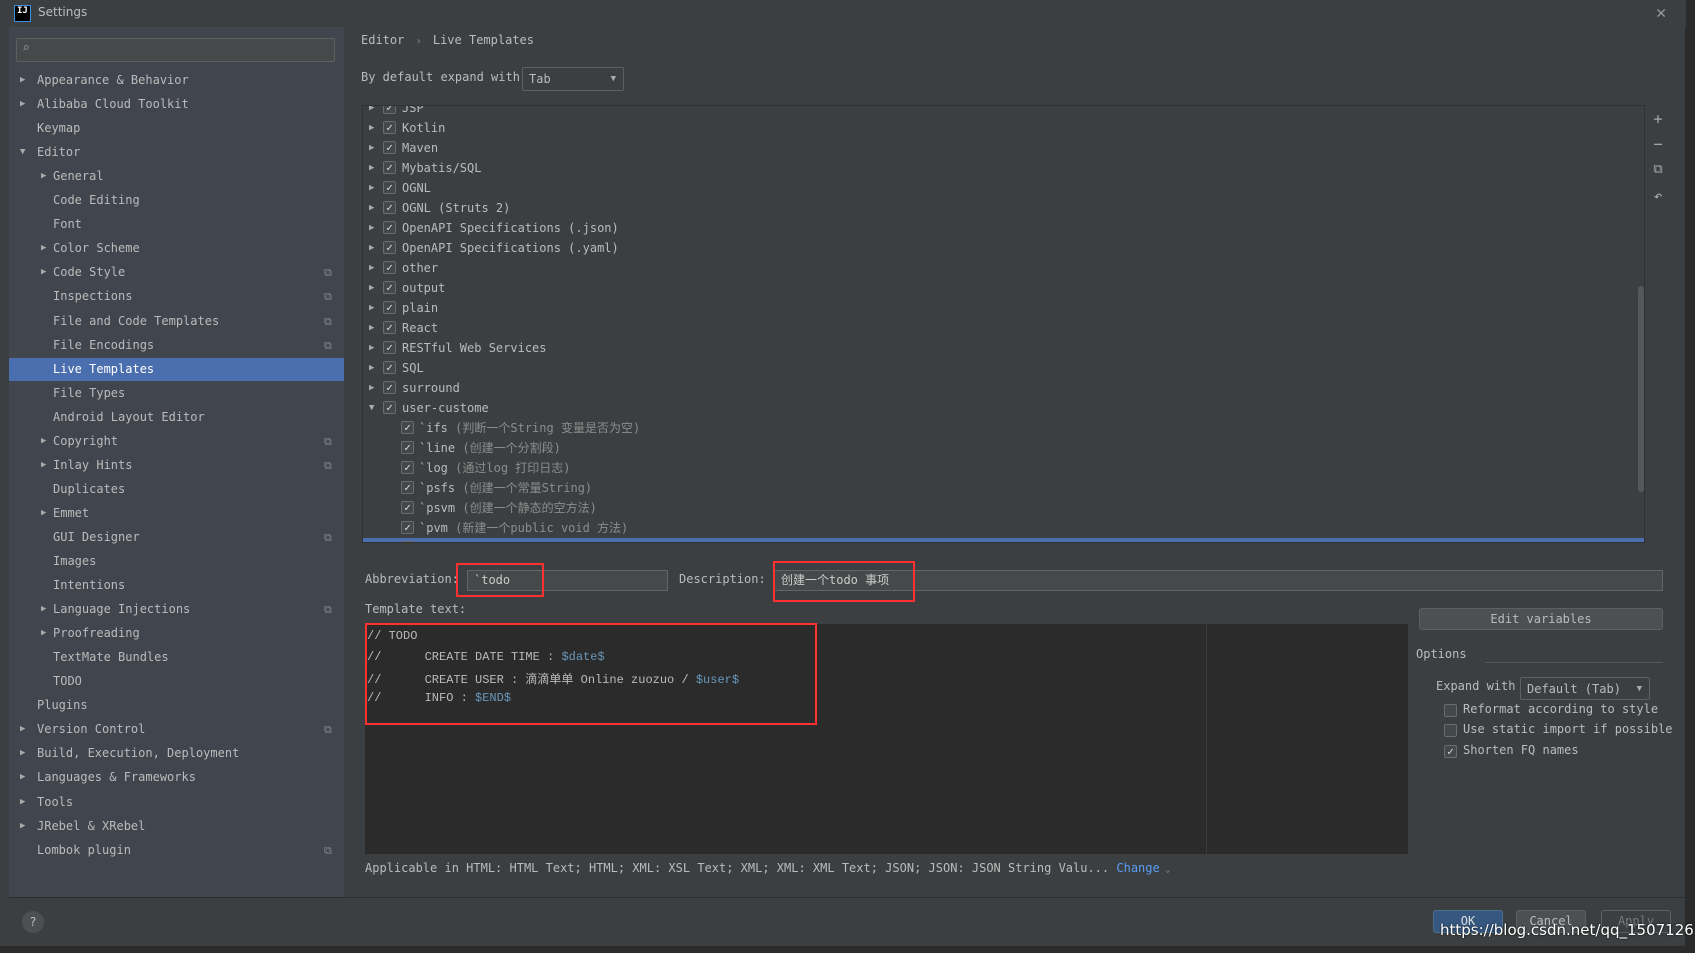 This screenshot has height=953, width=1695. Describe the element at coordinates (176, 441) in the screenshot. I see `sidebar-item: ▶ Copyright ⧉` at that location.